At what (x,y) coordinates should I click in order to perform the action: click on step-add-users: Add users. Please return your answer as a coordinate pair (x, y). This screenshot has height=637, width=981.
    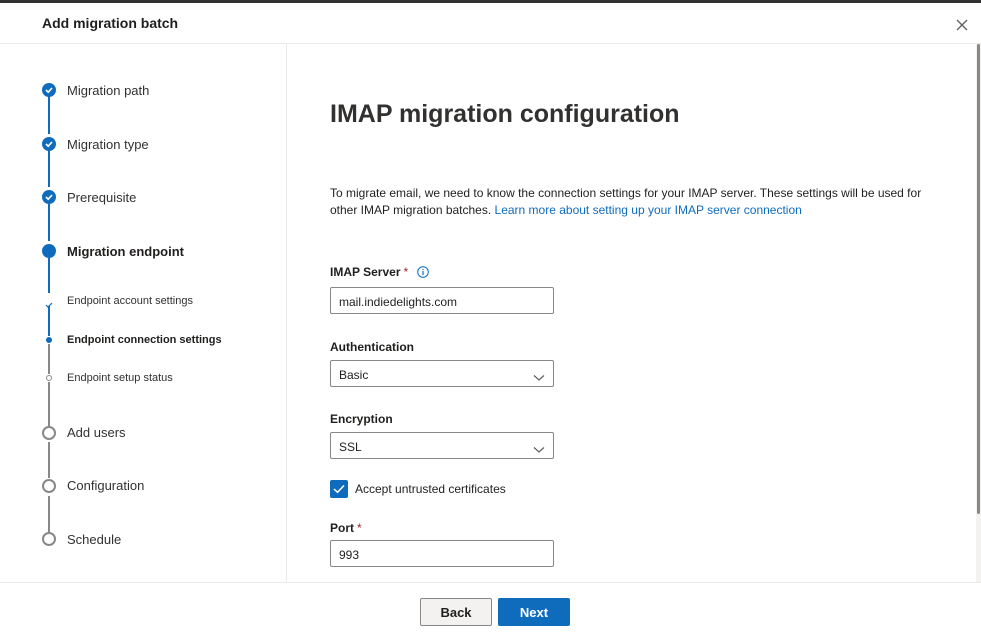
    Looking at the image, I should click on (96, 432).